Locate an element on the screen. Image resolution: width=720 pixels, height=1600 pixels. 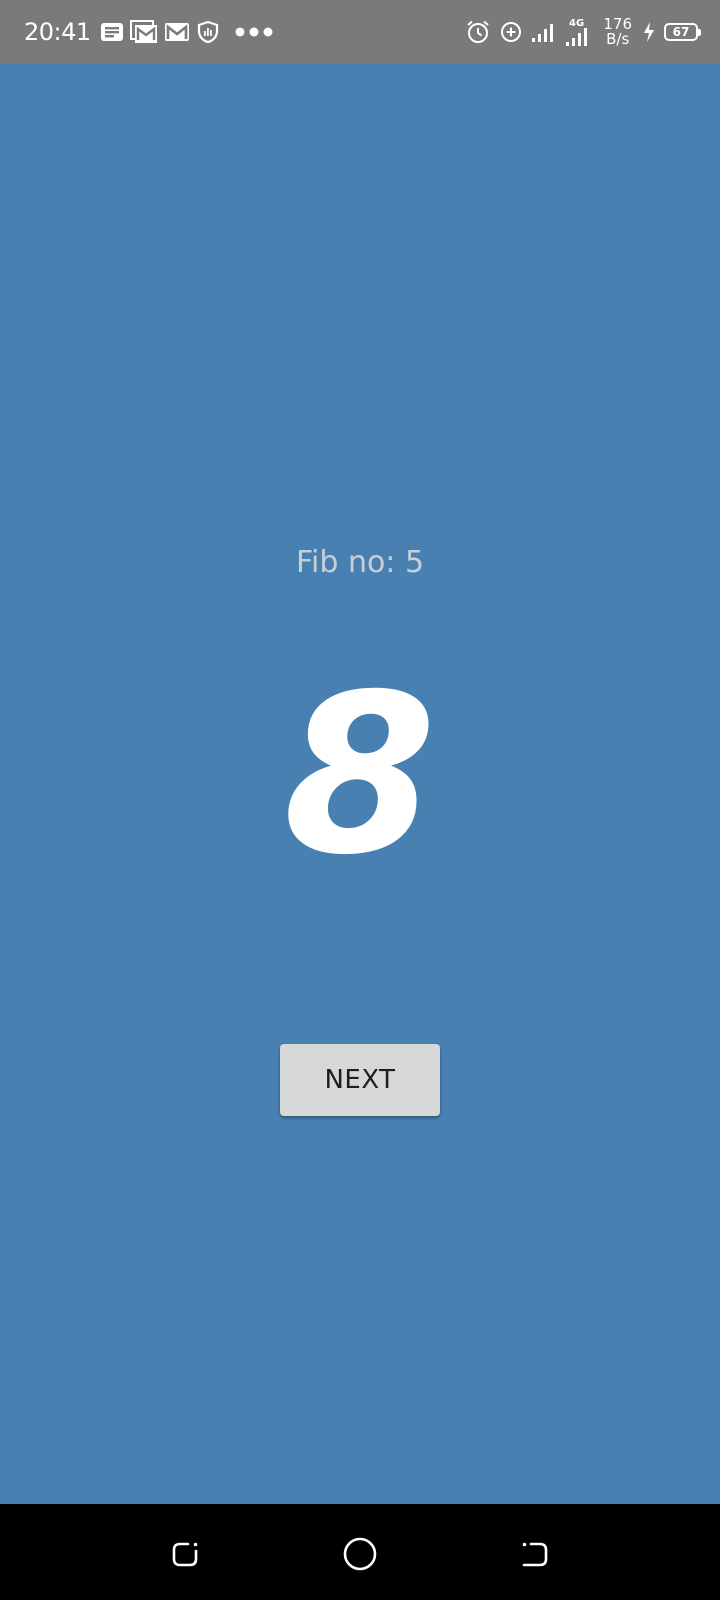
fib-index-label: Fib no: 5 is located at coordinates (360, 562).